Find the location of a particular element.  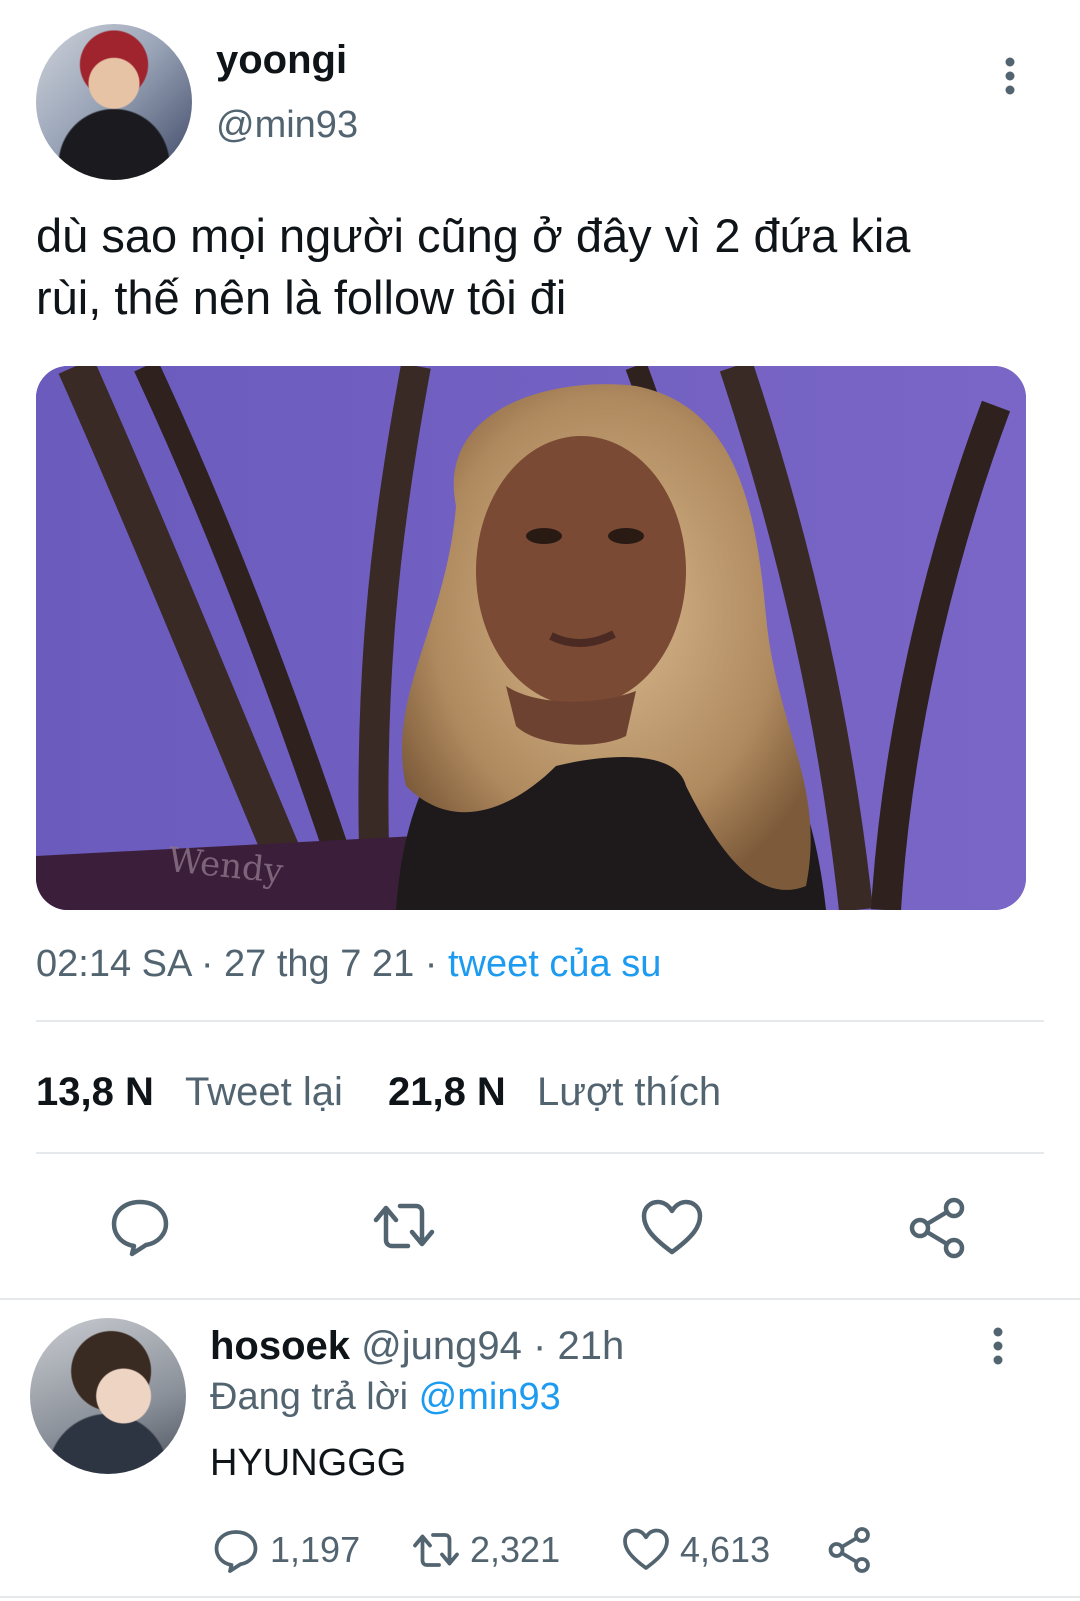

tweet-time: 02:14 SA is located at coordinates (113, 964).